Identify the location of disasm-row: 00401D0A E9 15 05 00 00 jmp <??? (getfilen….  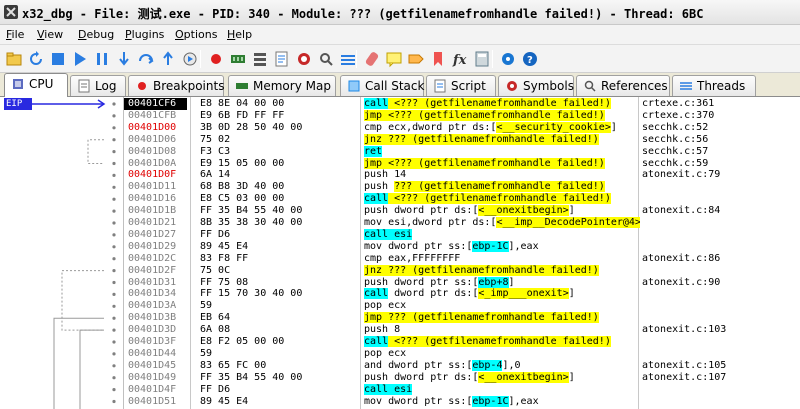
(462, 163).